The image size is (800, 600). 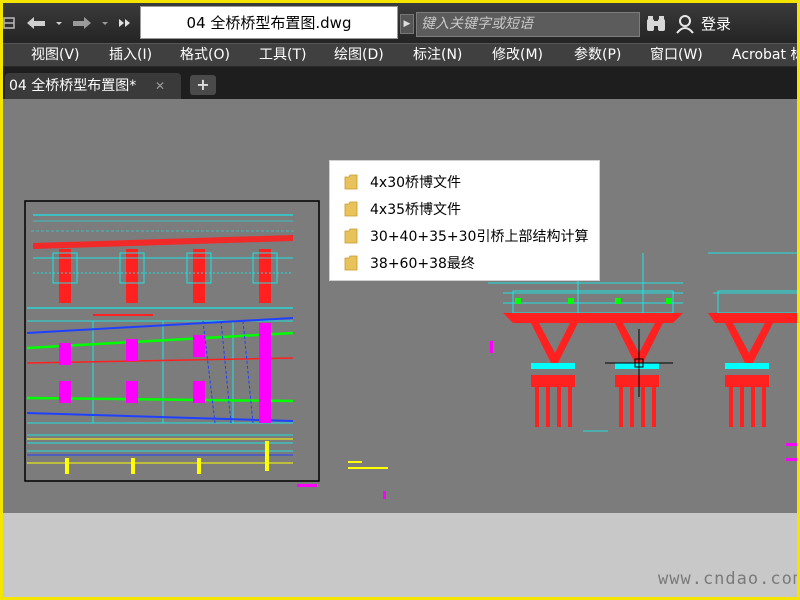 I want to click on title-bar: 04 全桥桥型布置图.dwg ▶ 键入关键字或短语 登录, so click(x=400, y=23).